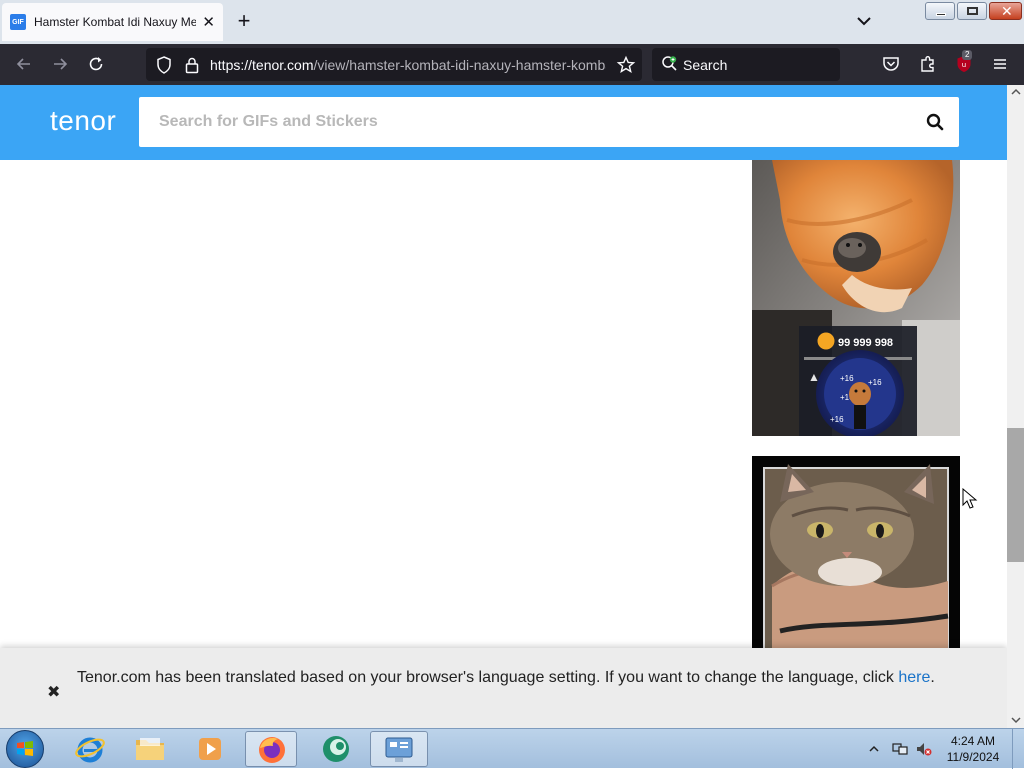  What do you see at coordinates (874, 749) in the screenshot?
I see `tray-expand-arrow-icon` at bounding box center [874, 749].